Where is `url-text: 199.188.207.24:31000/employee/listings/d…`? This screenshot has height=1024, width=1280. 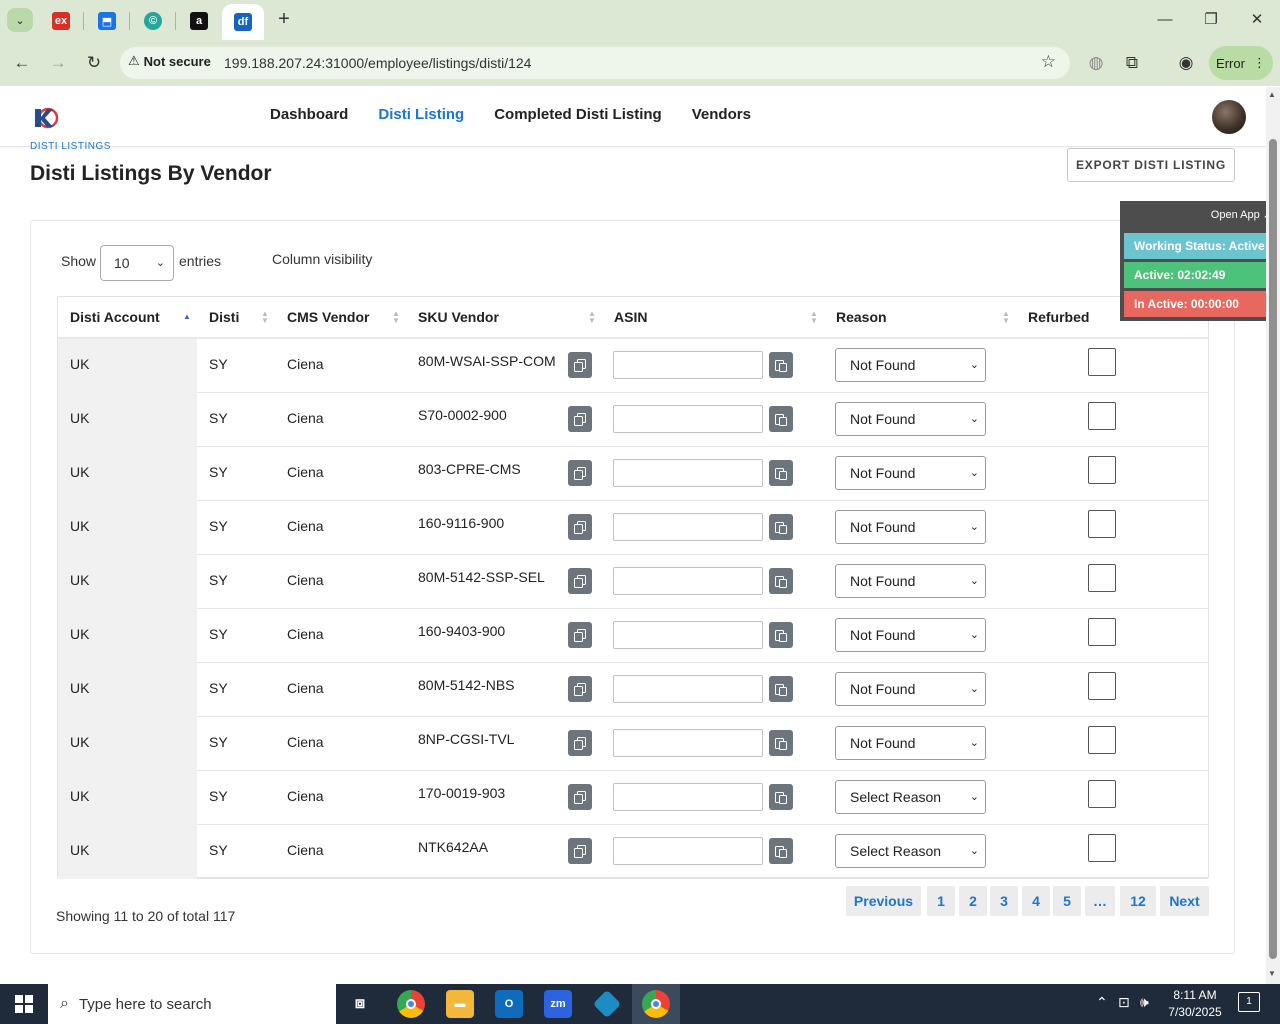
url-text: 199.188.207.24:31000/employee/listings/d… is located at coordinates (377, 63).